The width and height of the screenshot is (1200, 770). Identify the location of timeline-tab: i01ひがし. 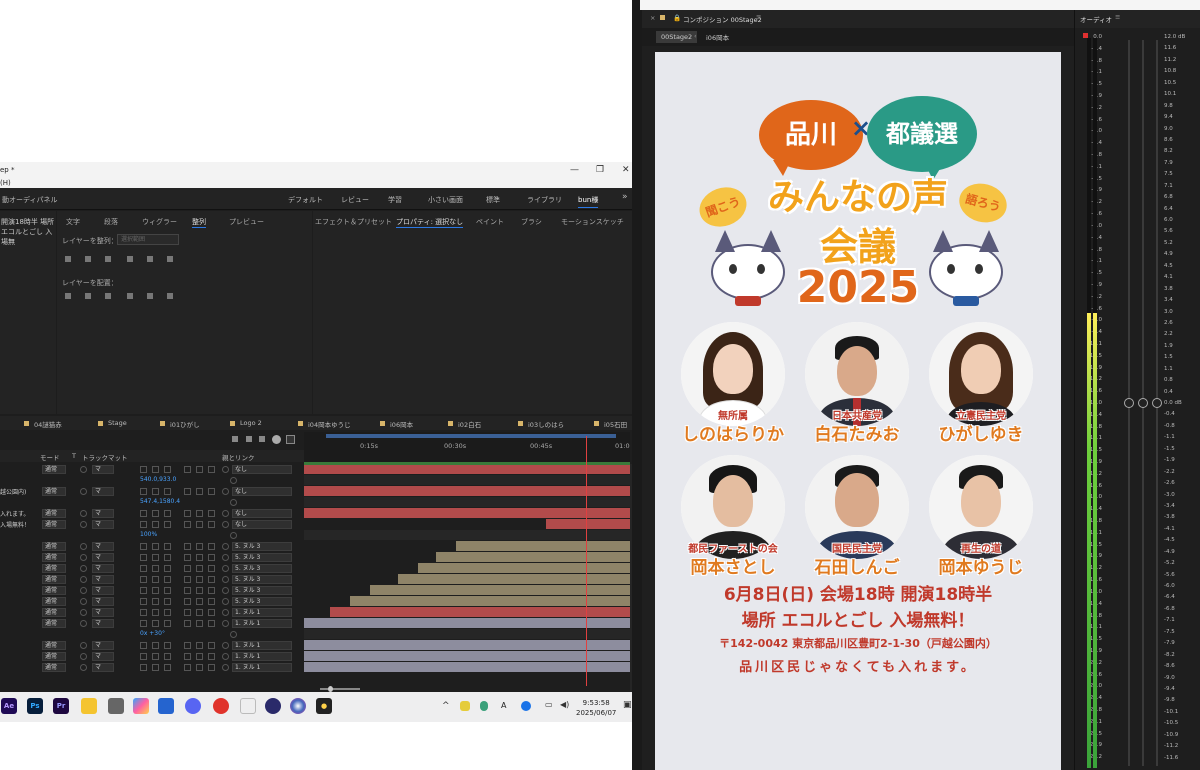
(185, 424).